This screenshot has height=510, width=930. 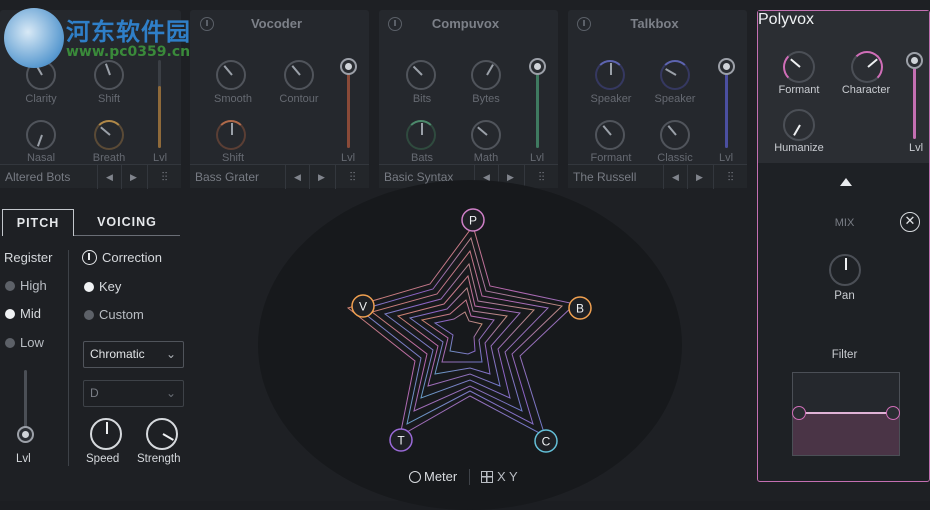 What do you see at coordinates (846, 182) in the screenshot?
I see `collapse-arrow-icon` at bounding box center [846, 182].